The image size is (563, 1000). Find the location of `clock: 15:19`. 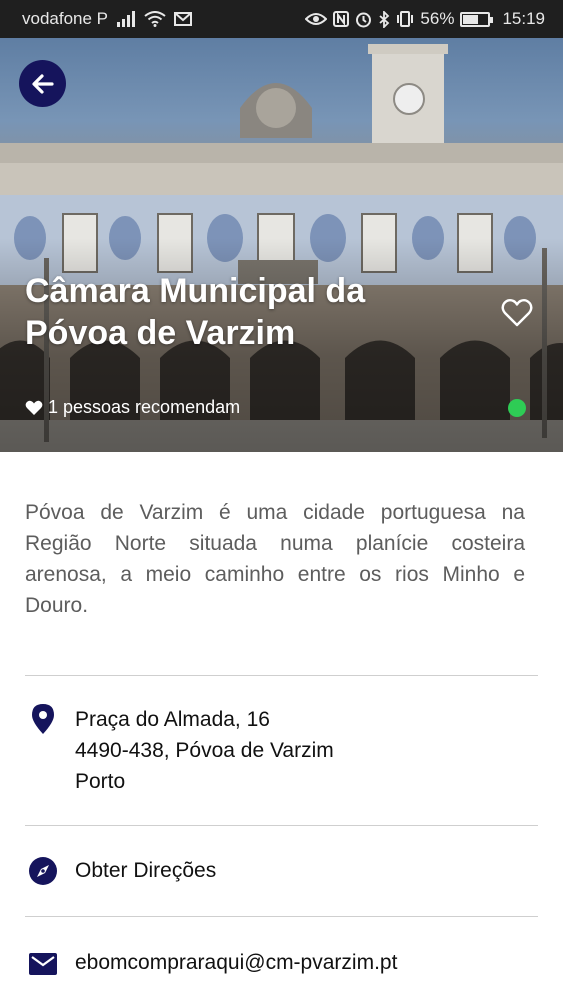

clock: 15:19 is located at coordinates (523, 18).